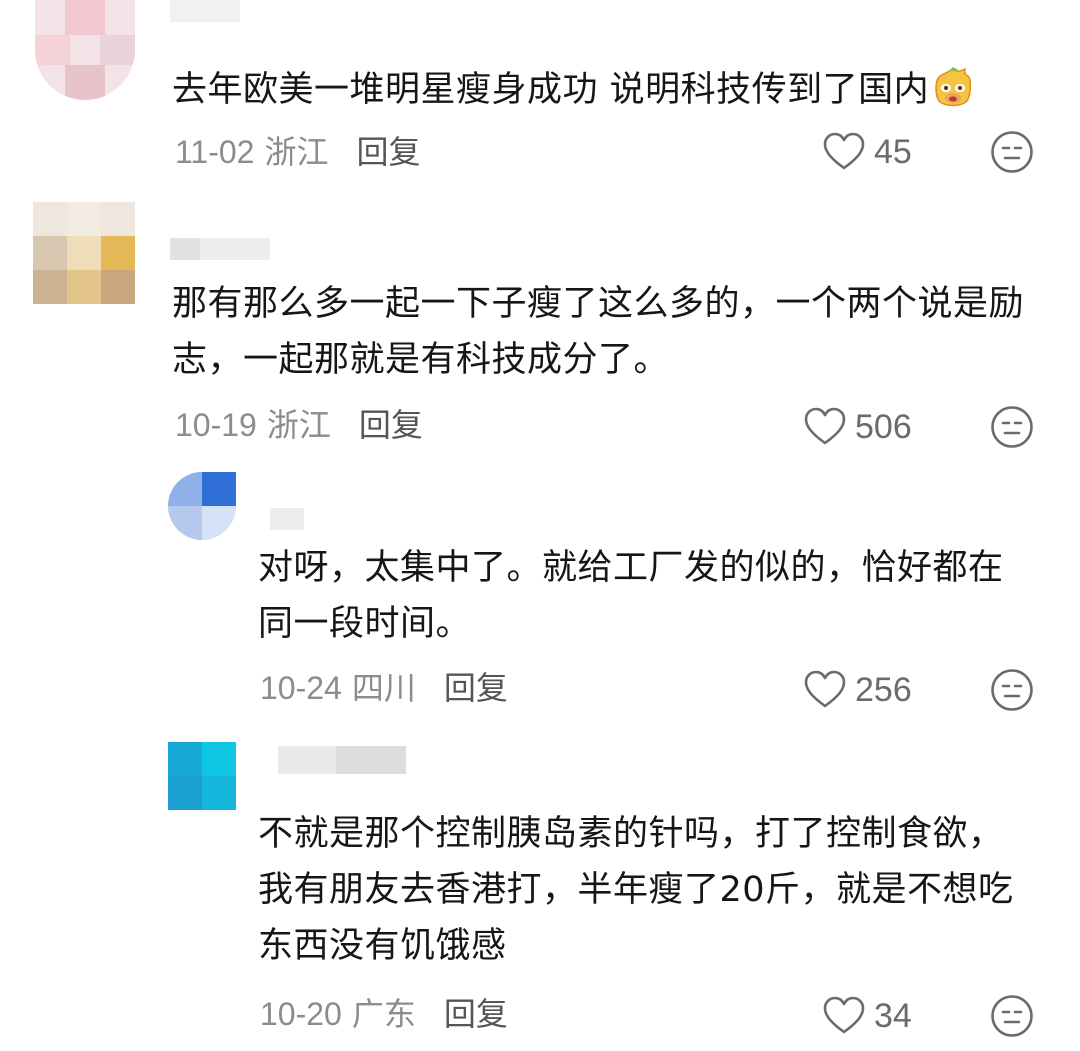 This screenshot has width=1080, height=1051. I want to click on like-count: 45, so click(893, 151).